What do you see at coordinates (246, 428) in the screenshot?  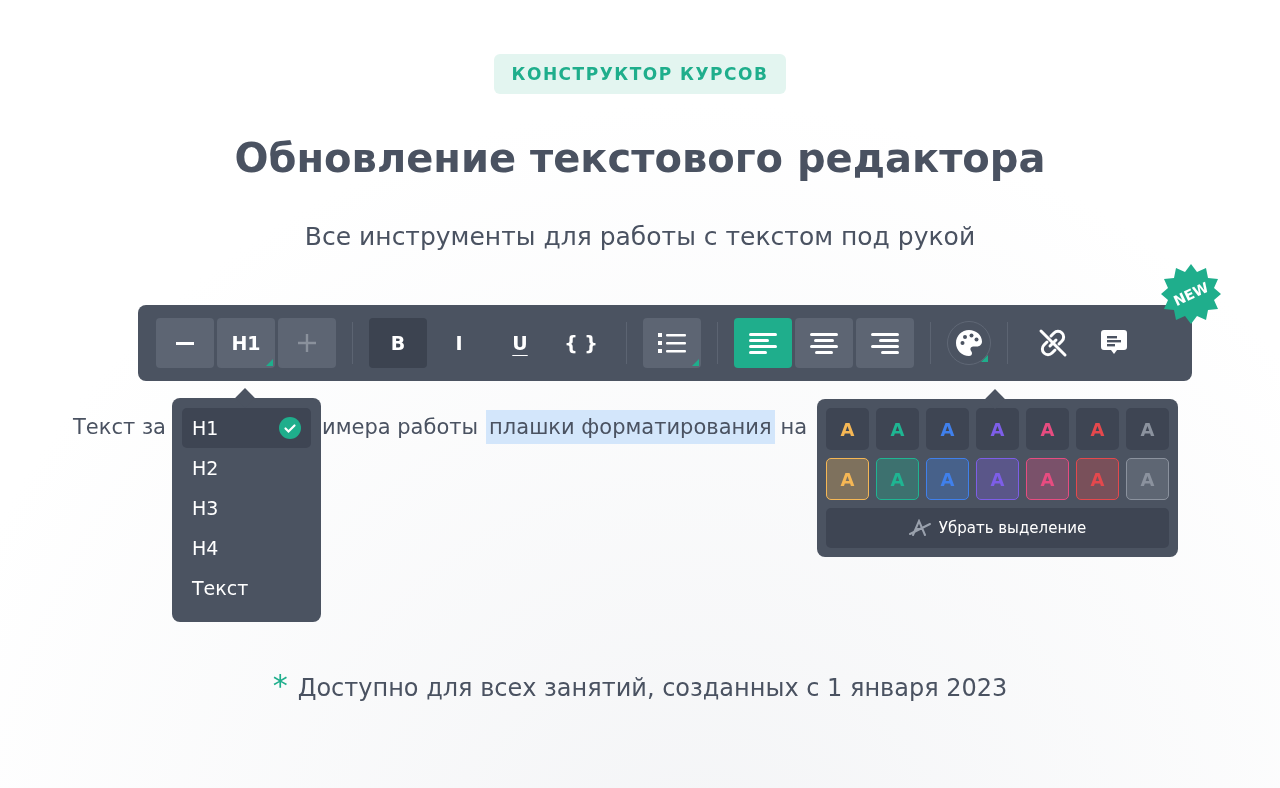 I see `heading-option: H1` at bounding box center [246, 428].